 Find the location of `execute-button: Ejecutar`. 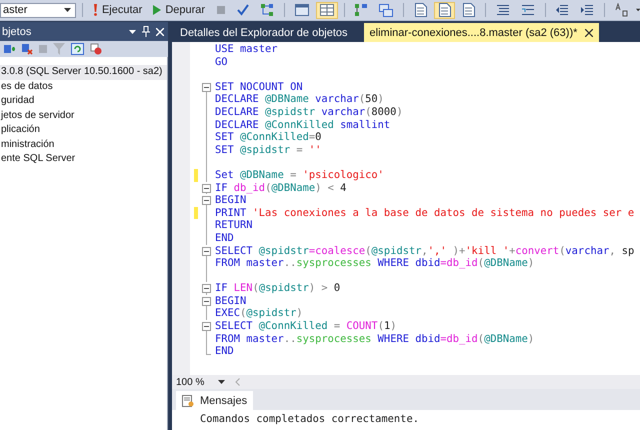

execute-button: Ejecutar is located at coordinates (117, 10).